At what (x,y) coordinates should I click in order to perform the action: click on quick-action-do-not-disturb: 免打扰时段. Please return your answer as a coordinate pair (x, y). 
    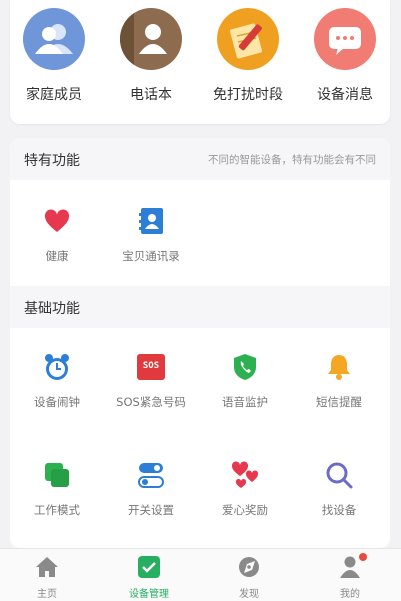
    Looking at the image, I should click on (248, 56).